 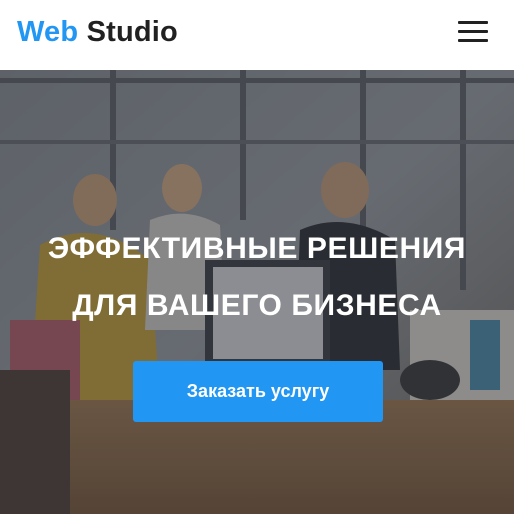 I want to click on hamburger-menu-icon, so click(x=473, y=32).